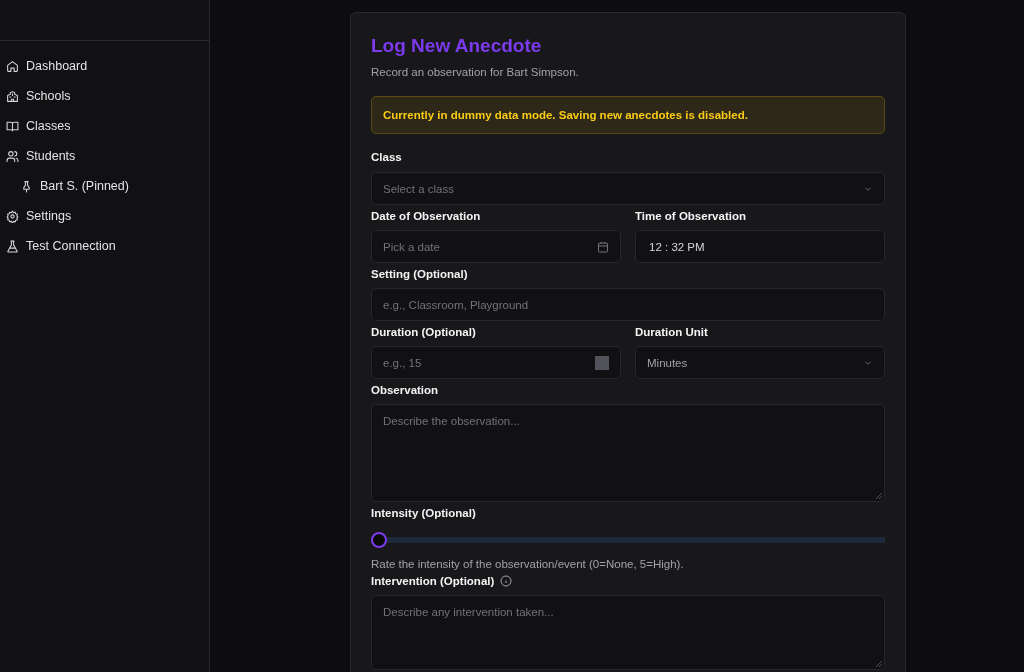 Image resolution: width=1024 pixels, height=672 pixels. I want to click on slider-thumb, so click(379, 540).